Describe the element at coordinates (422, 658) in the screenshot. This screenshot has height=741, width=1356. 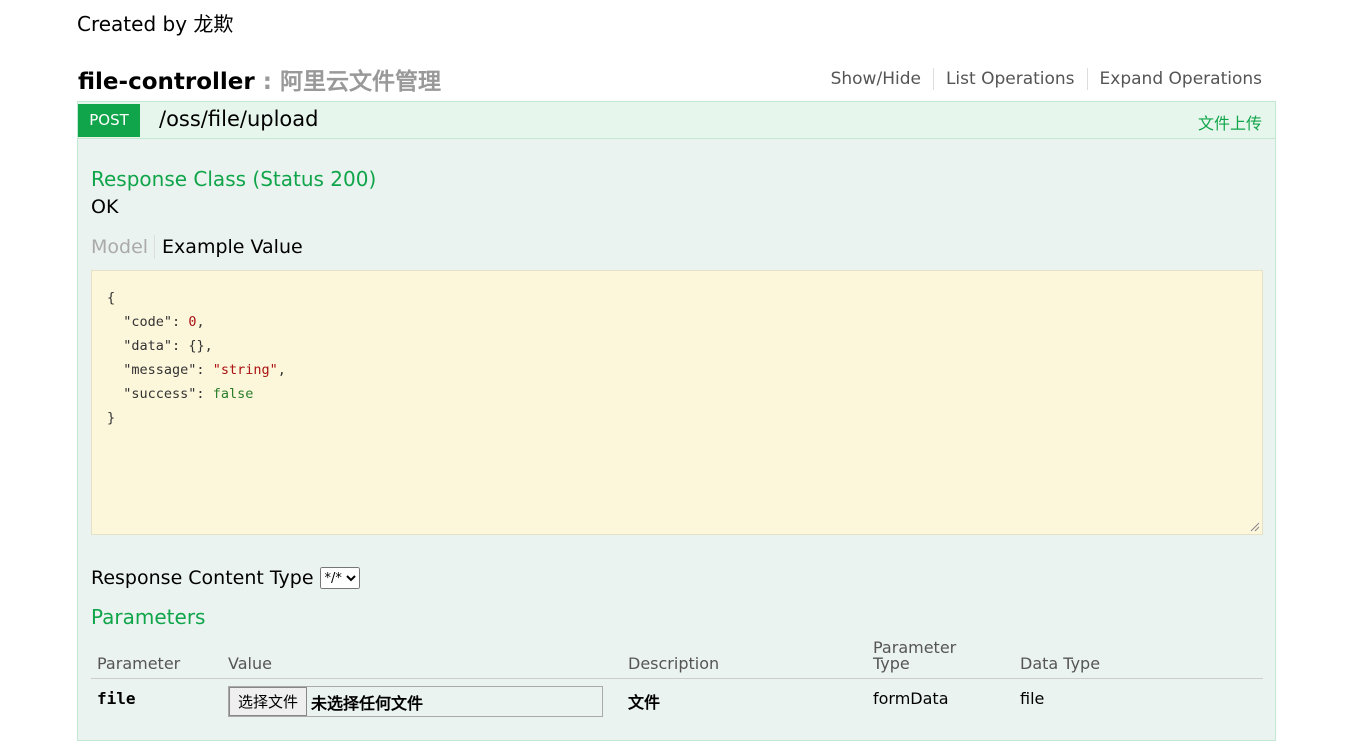
I see `column-header: Value` at that location.